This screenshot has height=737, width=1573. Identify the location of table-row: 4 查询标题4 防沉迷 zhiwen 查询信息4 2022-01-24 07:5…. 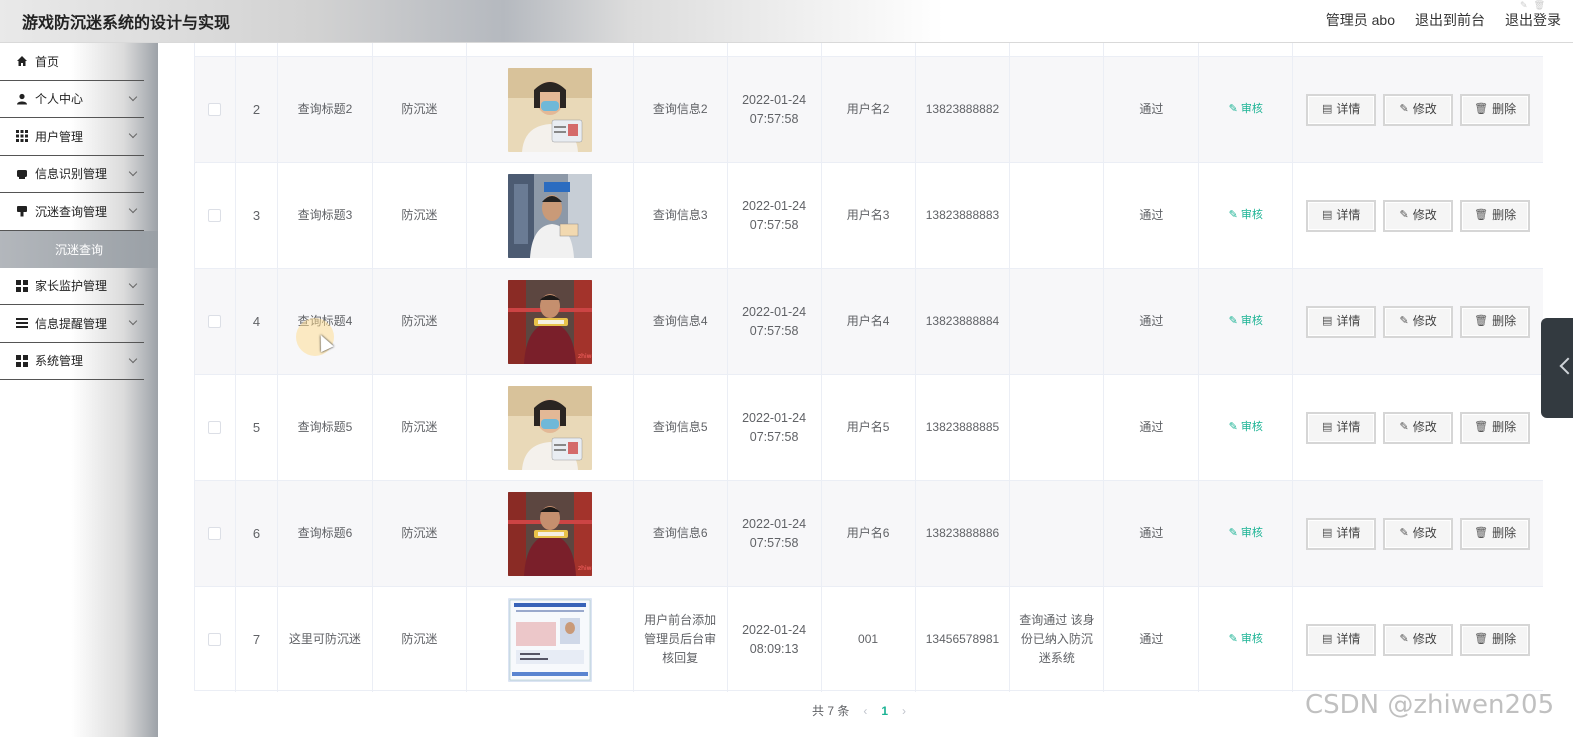
(869, 321).